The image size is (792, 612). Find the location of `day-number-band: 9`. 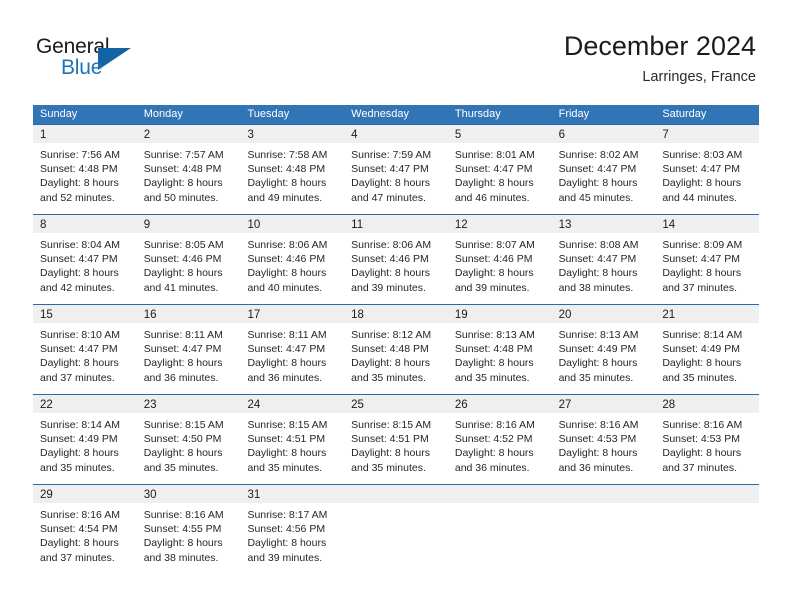

day-number-band: 9 is located at coordinates (188, 224).